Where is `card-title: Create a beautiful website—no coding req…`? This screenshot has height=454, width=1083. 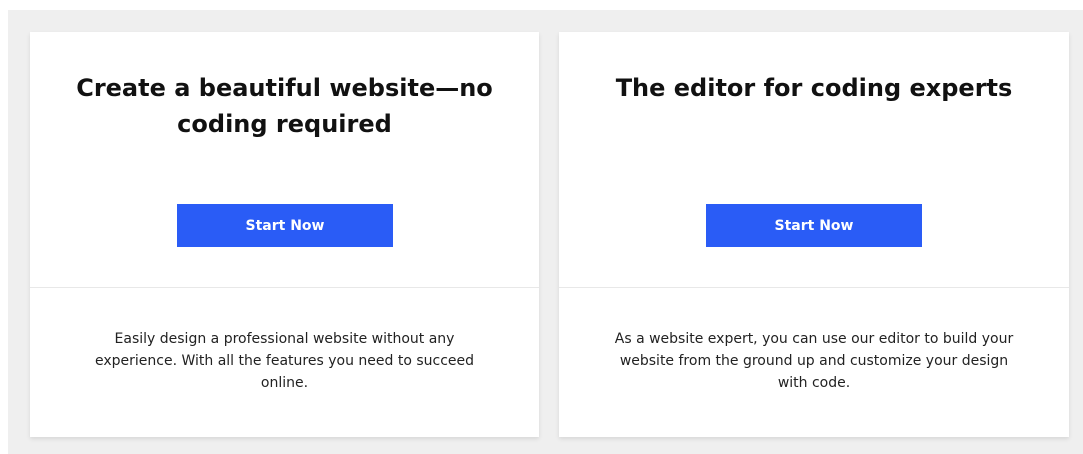
card-title: Create a beautiful website—no coding req… is located at coordinates (284, 106).